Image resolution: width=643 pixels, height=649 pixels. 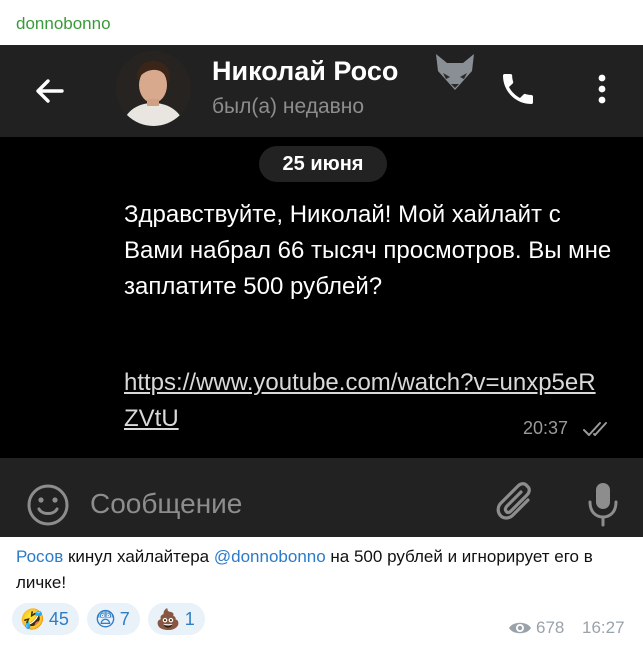 What do you see at coordinates (455, 72) in the screenshot?
I see `fox-icon` at bounding box center [455, 72].